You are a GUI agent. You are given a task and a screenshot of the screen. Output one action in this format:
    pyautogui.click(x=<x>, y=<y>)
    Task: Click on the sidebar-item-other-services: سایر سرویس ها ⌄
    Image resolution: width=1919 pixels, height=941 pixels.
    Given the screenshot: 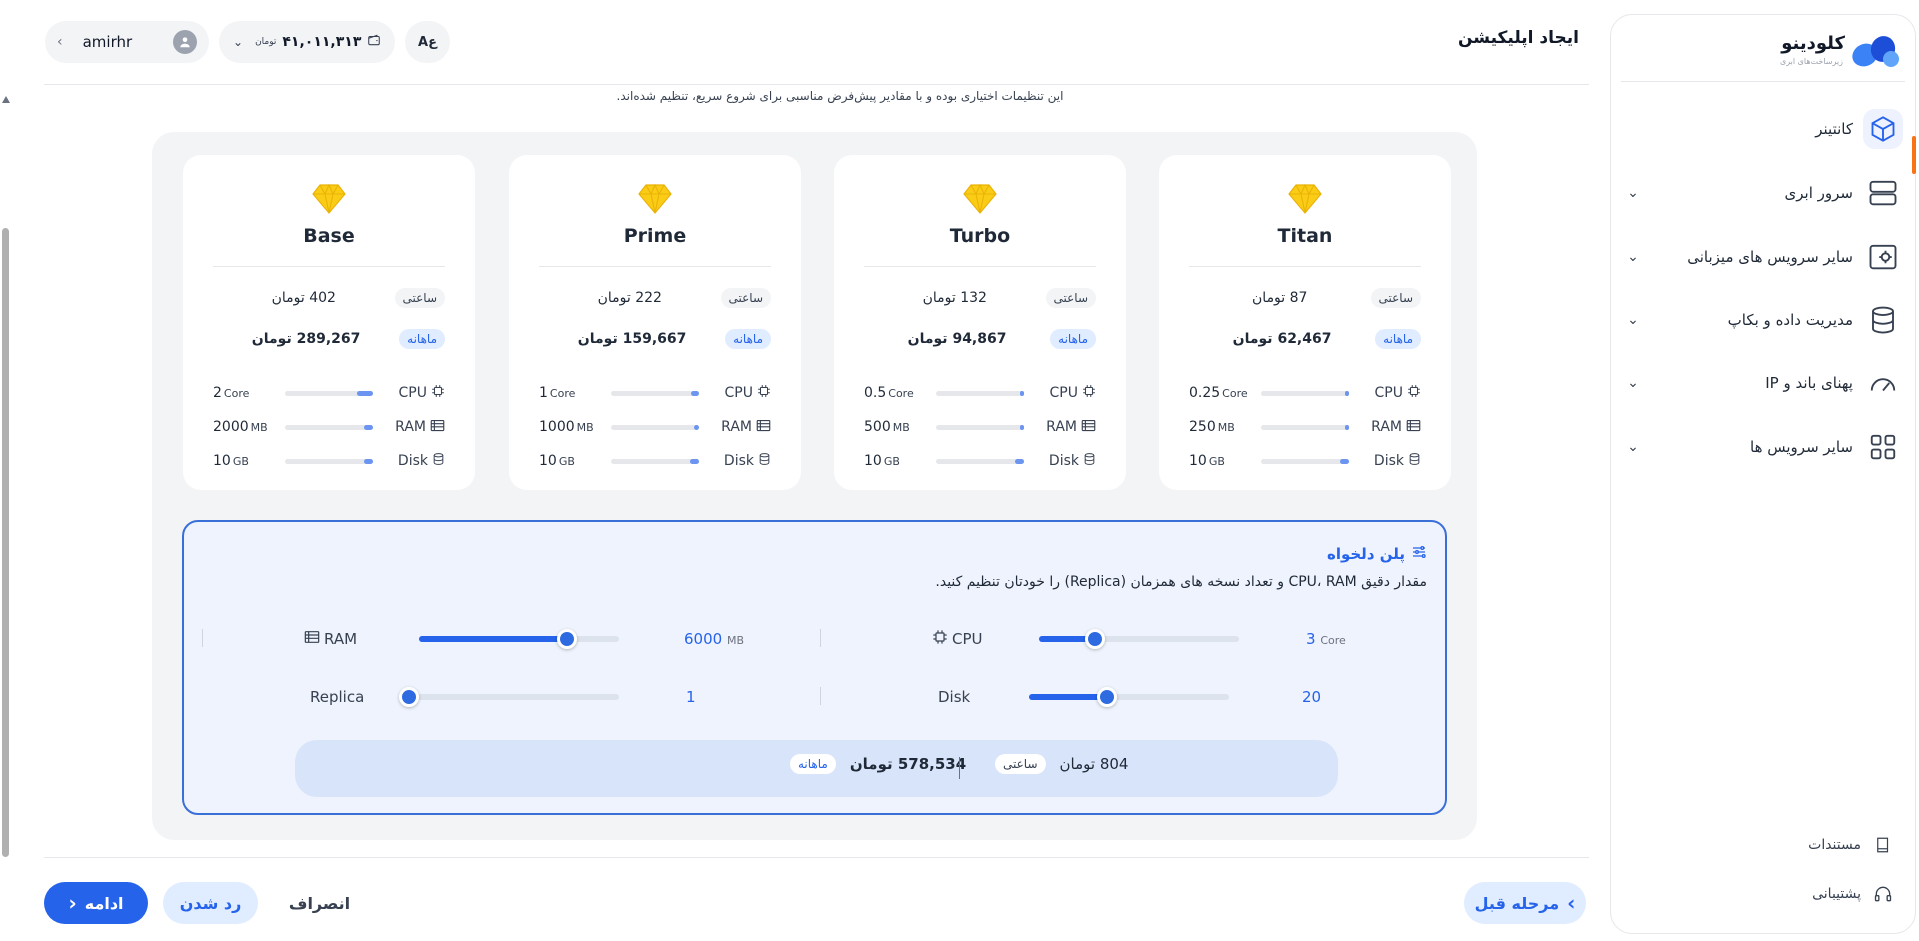 What is the action you would take?
    pyautogui.click(x=1763, y=447)
    